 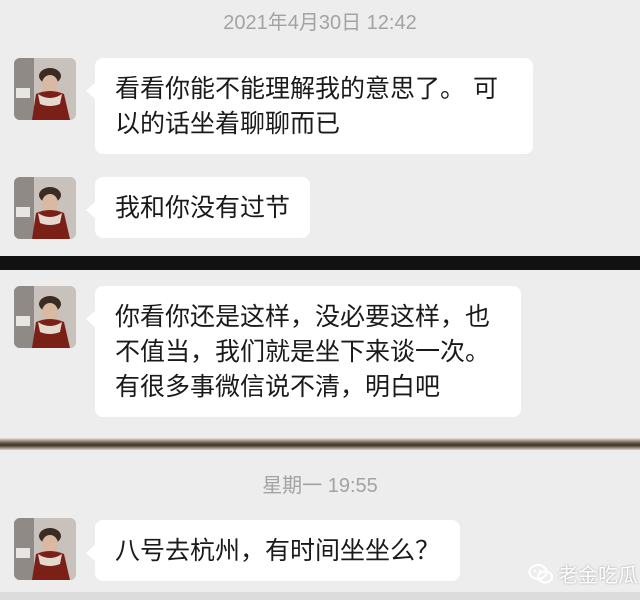 I want to click on timestamp: 2021年4月30日 12:42, so click(x=320, y=23).